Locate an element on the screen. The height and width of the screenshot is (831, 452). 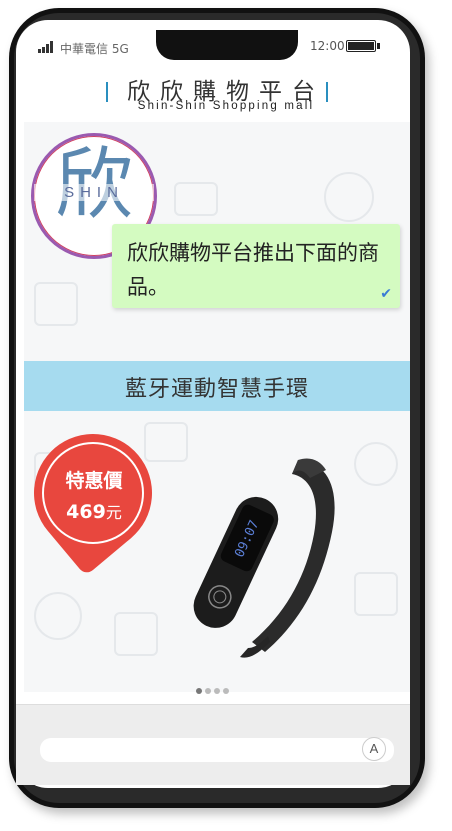
signal-icon is located at coordinates (45, 47).